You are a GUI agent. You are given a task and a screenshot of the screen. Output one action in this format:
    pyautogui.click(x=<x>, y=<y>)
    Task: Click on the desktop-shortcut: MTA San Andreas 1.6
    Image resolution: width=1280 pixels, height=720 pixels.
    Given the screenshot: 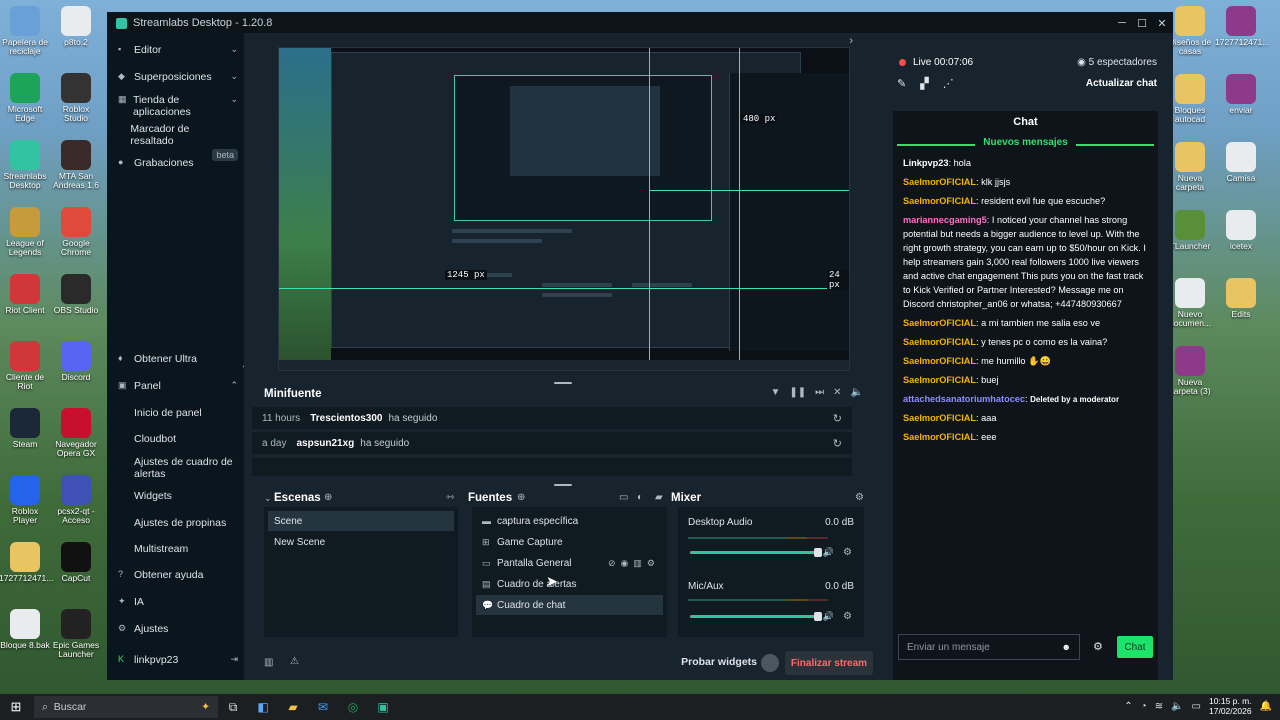 What is the action you would take?
    pyautogui.click(x=76, y=165)
    